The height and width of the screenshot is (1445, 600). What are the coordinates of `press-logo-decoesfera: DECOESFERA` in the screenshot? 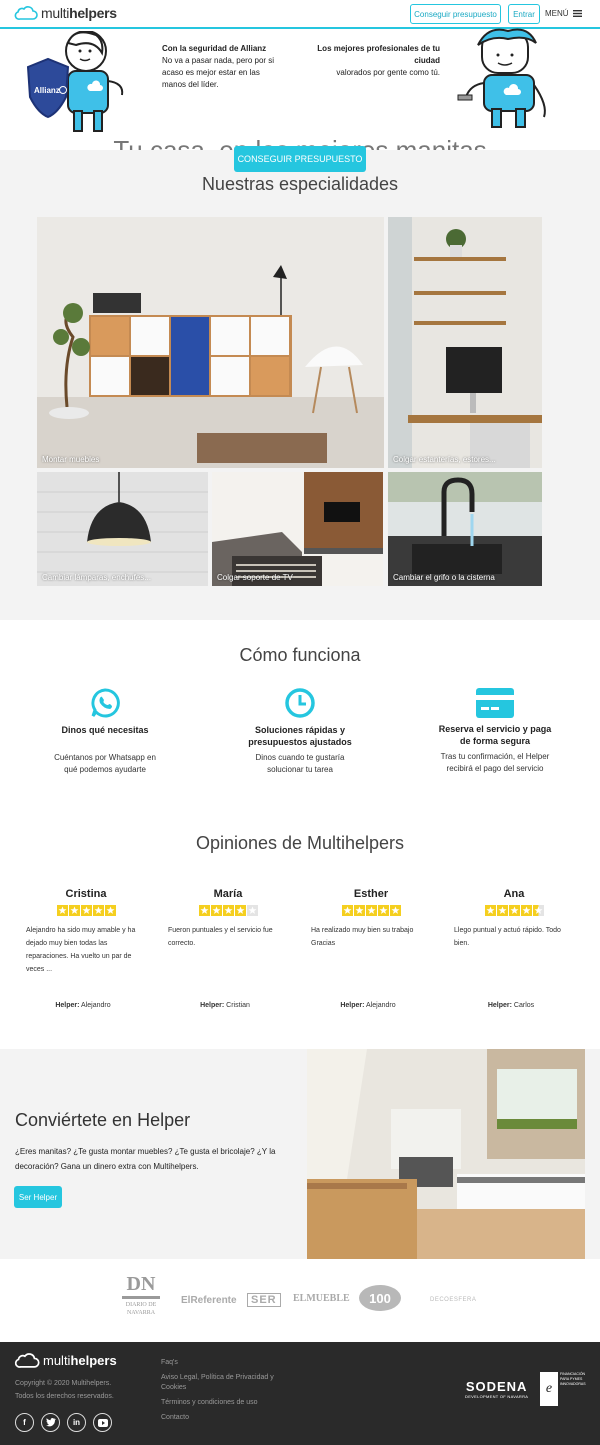 It's located at (453, 1300).